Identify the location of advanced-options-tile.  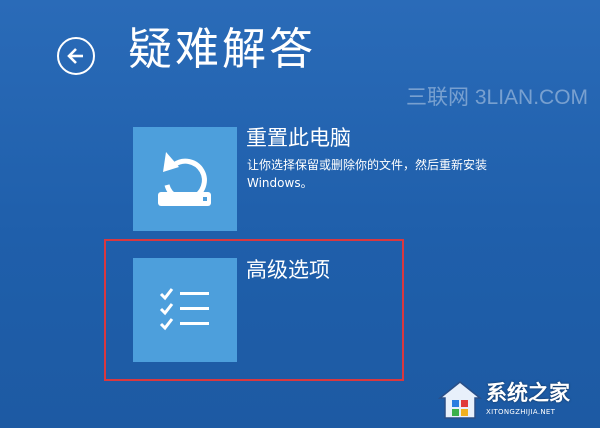
(185, 310).